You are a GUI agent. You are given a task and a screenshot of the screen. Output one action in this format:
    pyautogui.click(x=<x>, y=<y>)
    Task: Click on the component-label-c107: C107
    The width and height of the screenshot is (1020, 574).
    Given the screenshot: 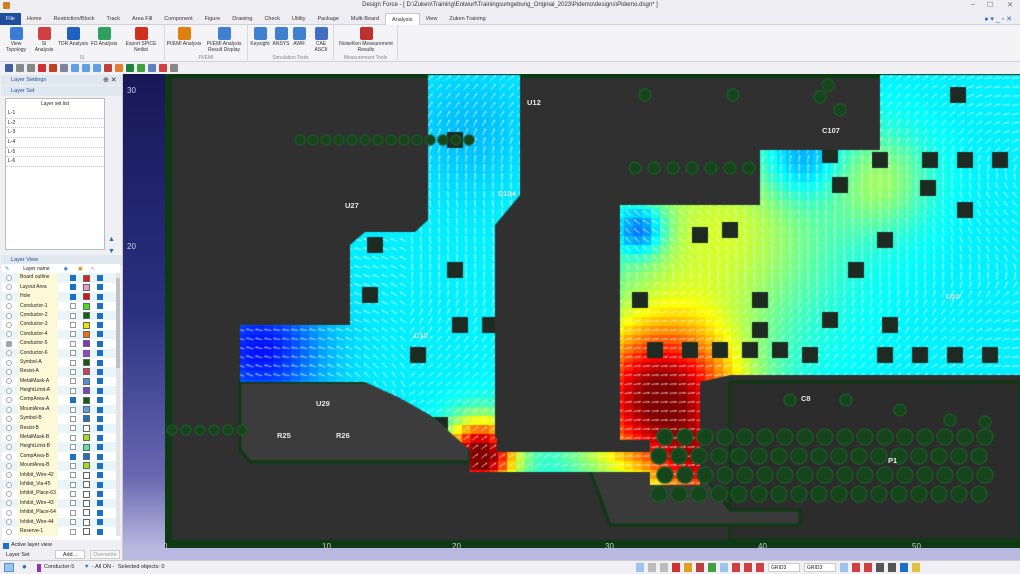 What is the action you would take?
    pyautogui.click(x=831, y=130)
    